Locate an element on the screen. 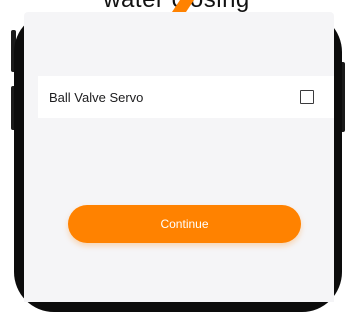 The height and width of the screenshot is (312, 353). option-checkbox is located at coordinates (307, 97).